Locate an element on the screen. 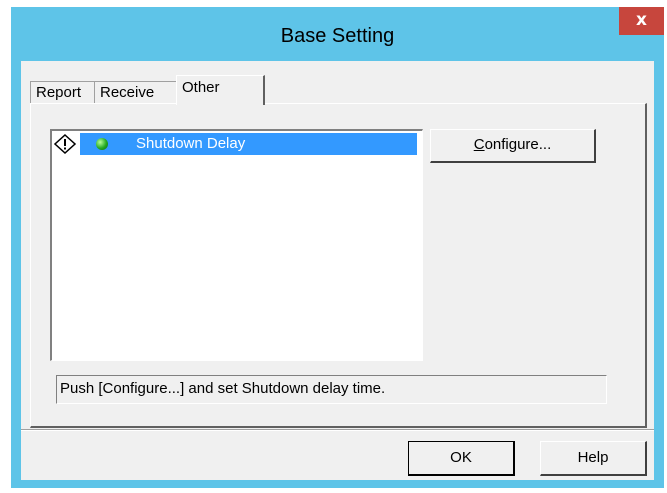  list-item: Shutdown Delay is located at coordinates (236, 144).